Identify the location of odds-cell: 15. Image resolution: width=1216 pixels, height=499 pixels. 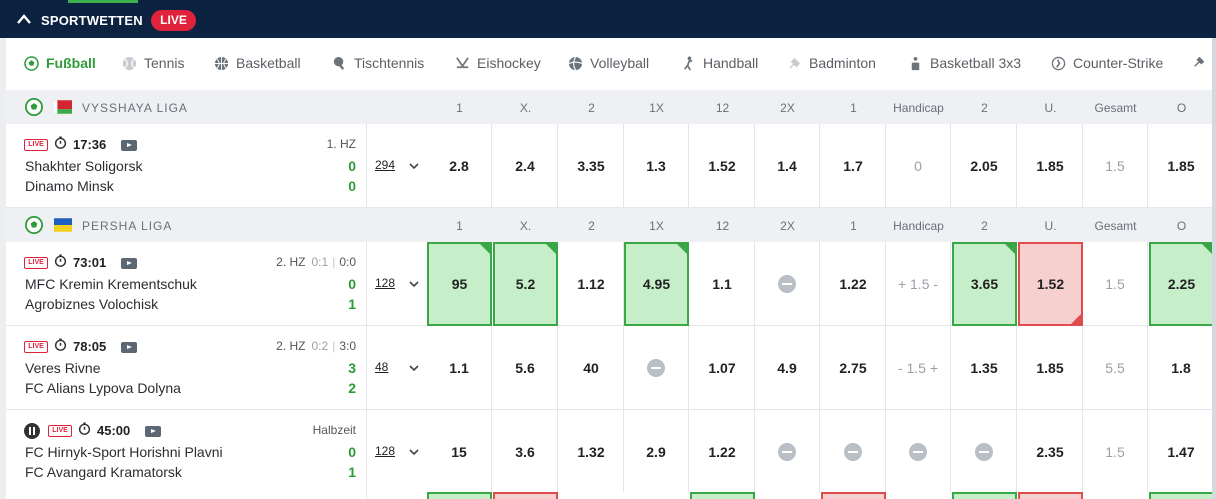
(459, 452).